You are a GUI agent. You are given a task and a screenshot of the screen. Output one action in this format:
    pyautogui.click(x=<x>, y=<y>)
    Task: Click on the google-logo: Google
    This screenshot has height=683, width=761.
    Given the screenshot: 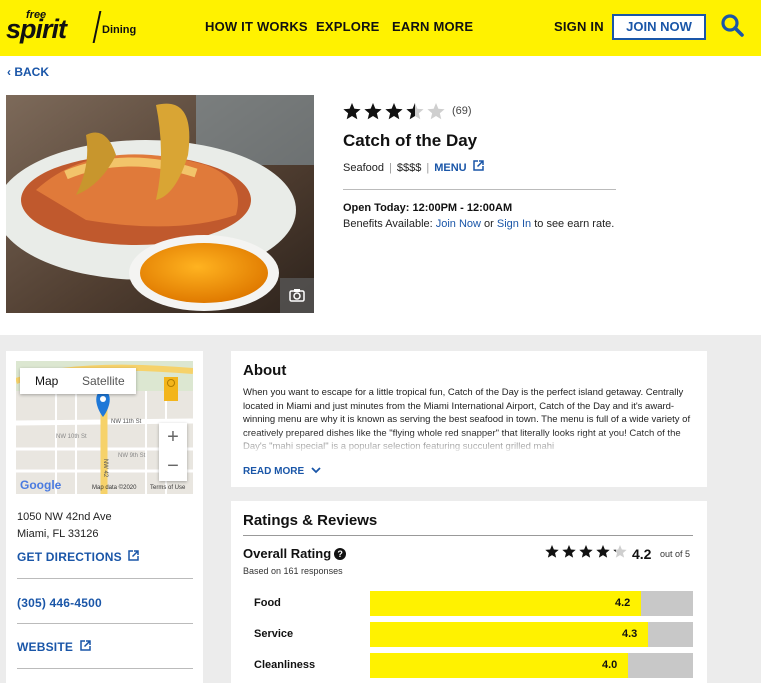 What is the action you would take?
    pyautogui.click(x=41, y=485)
    